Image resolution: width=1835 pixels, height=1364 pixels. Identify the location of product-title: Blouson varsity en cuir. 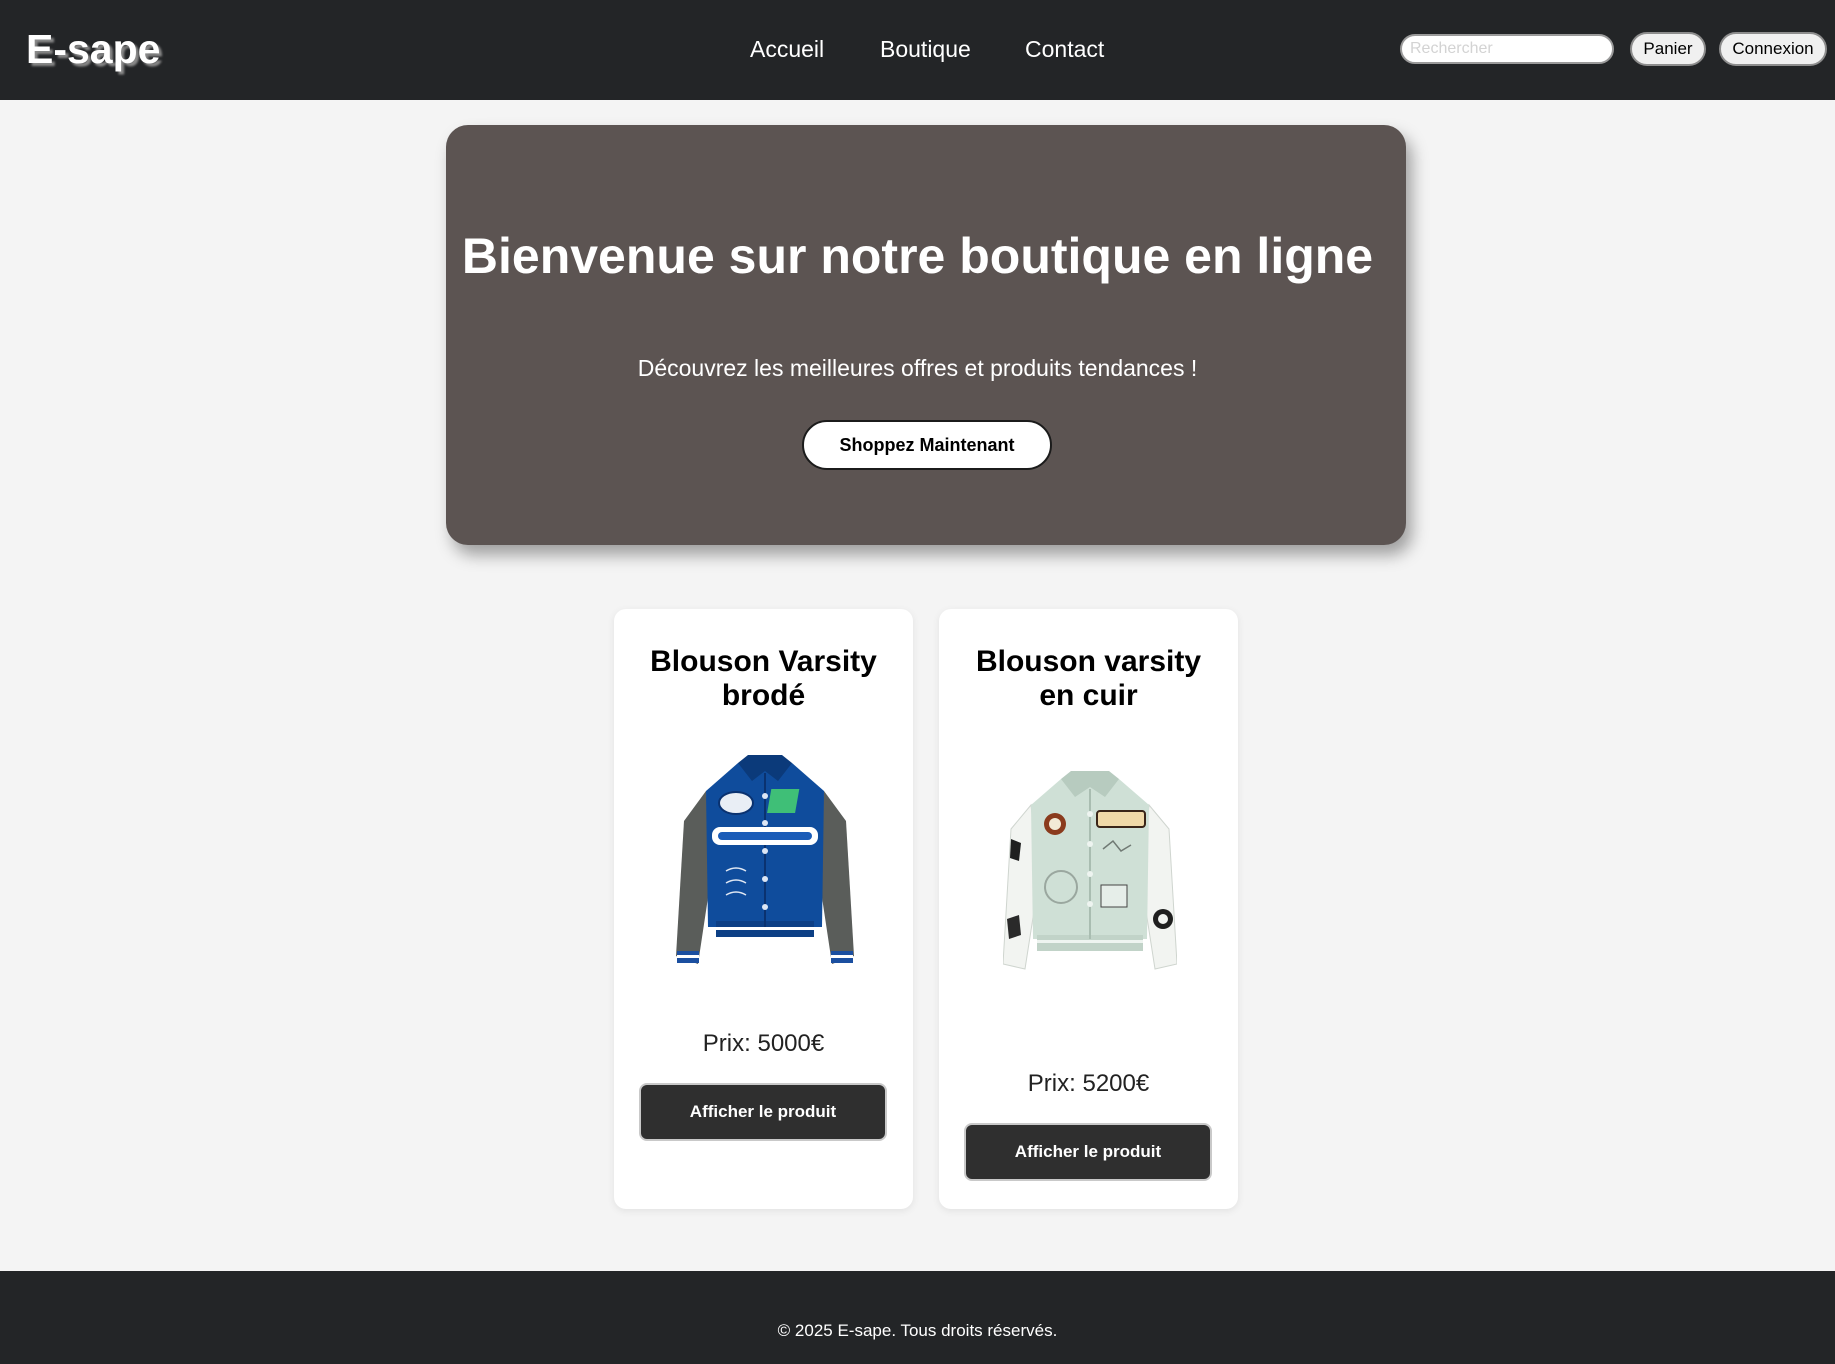
(1088, 679).